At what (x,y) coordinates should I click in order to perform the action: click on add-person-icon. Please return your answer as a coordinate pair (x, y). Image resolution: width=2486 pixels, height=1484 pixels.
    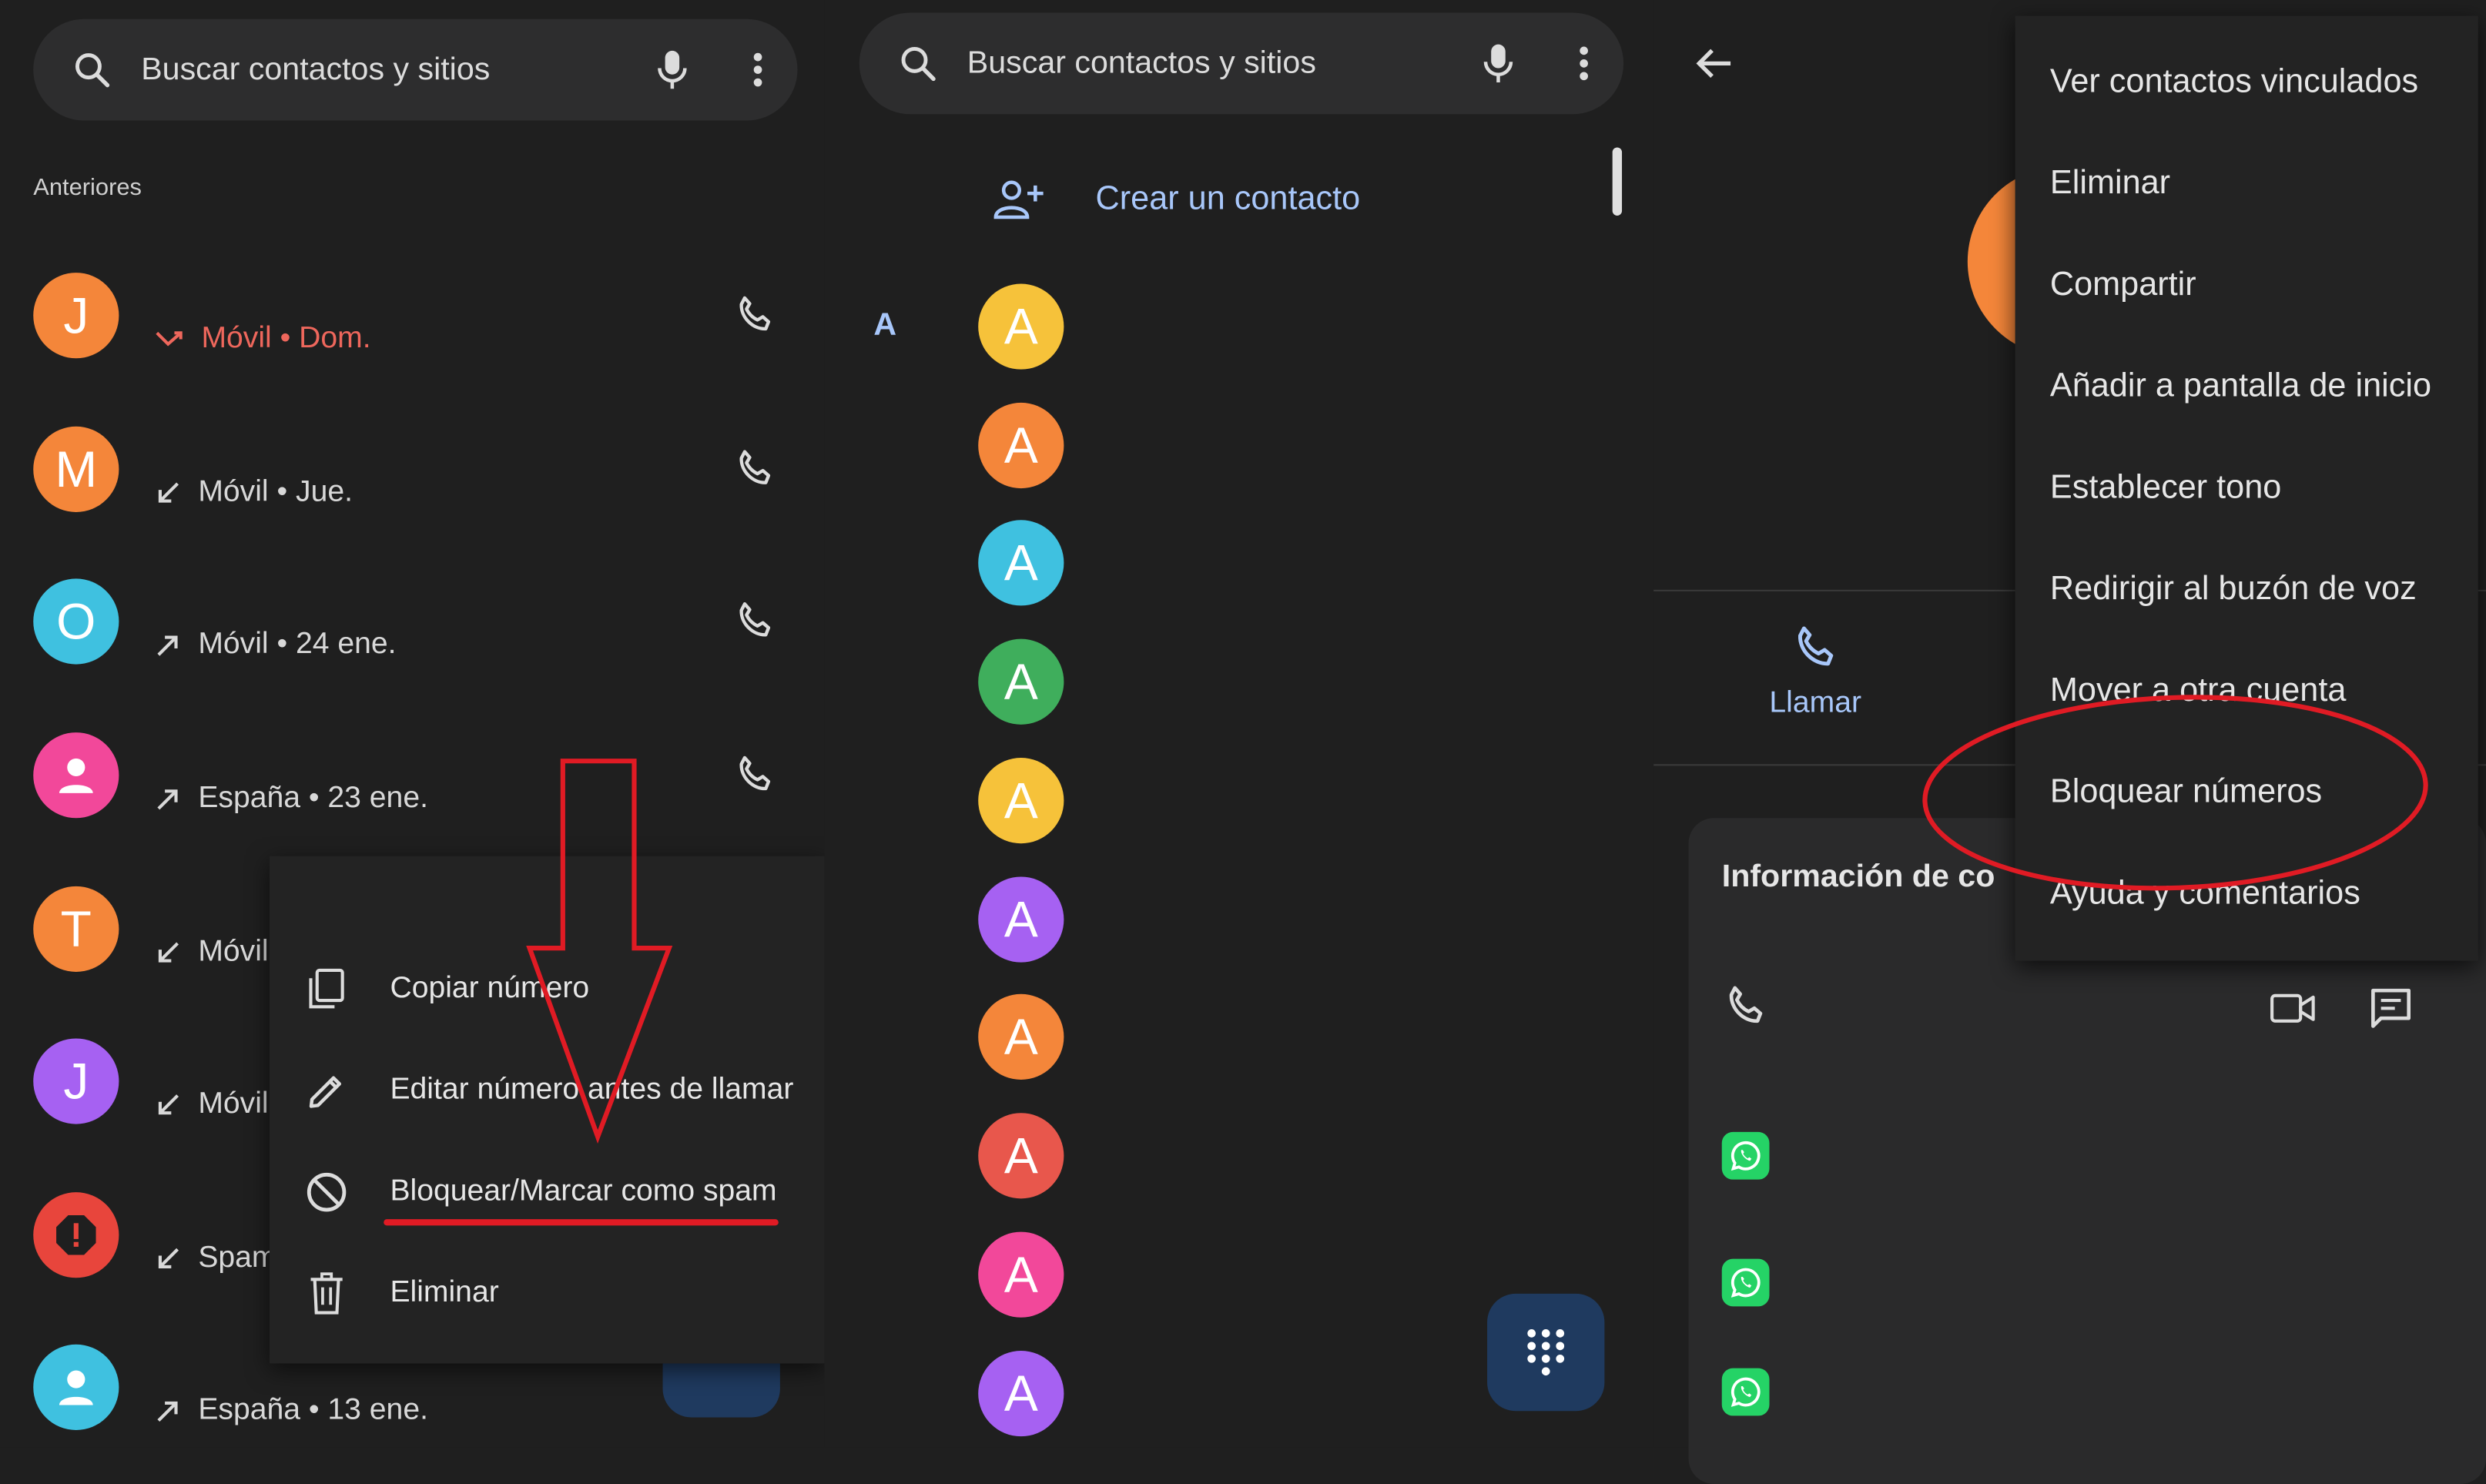
    Looking at the image, I should click on (1018, 199).